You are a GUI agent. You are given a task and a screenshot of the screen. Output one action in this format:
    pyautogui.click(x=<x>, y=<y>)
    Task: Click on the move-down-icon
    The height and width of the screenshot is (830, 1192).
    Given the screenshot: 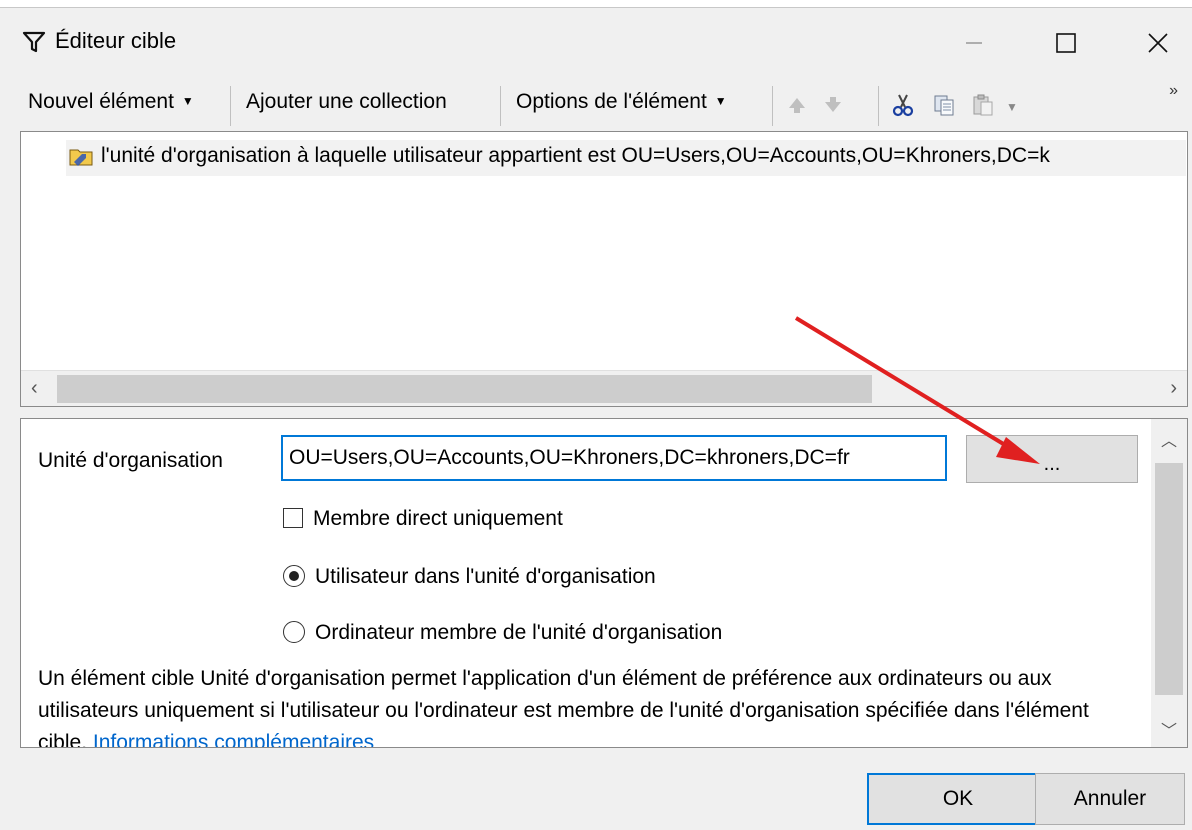 What is the action you would take?
    pyautogui.click(x=833, y=105)
    